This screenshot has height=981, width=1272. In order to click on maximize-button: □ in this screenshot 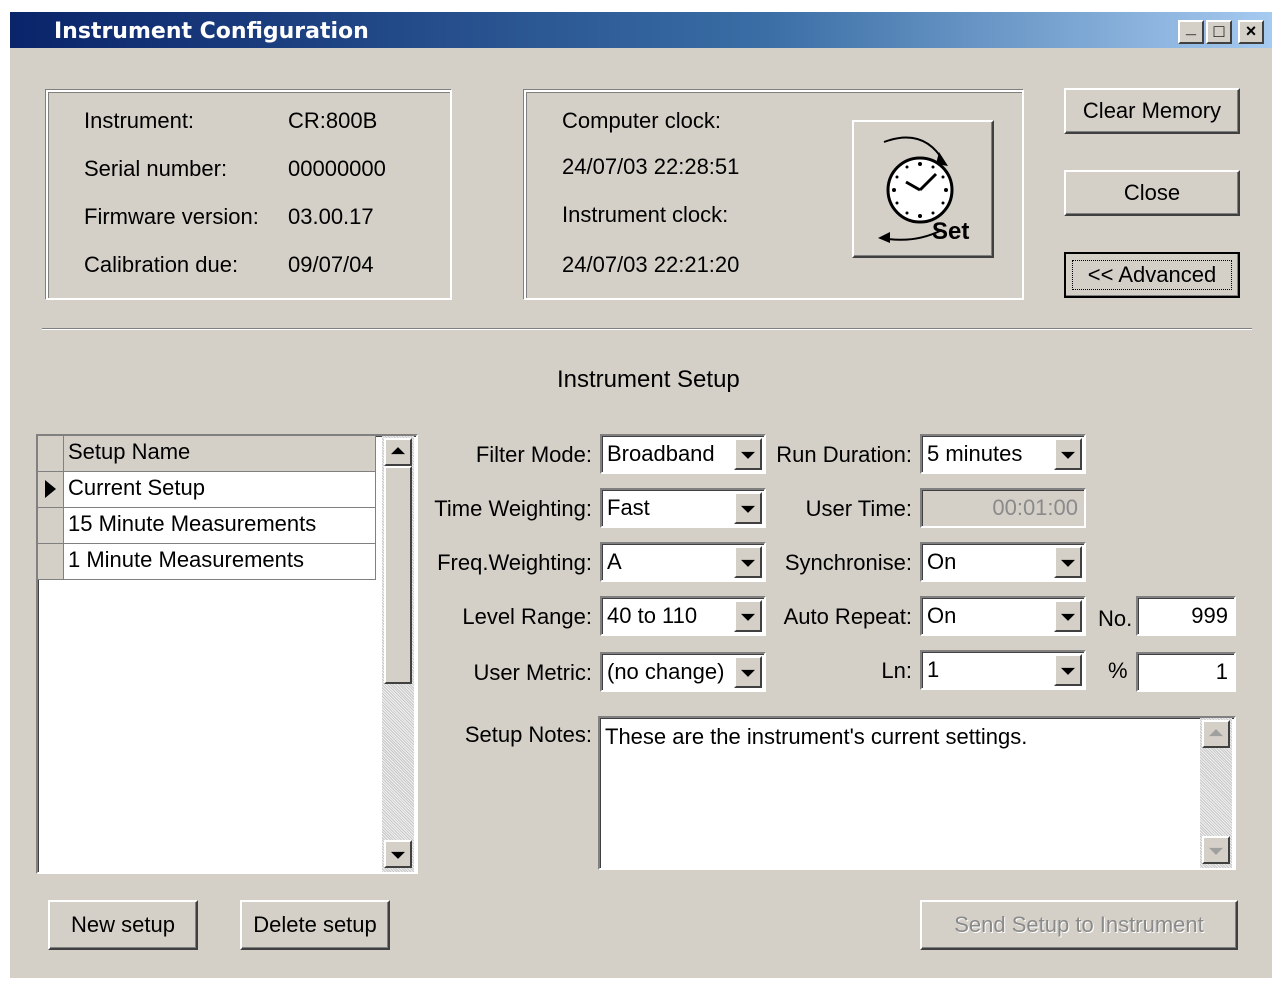, I will do `click(1219, 32)`.